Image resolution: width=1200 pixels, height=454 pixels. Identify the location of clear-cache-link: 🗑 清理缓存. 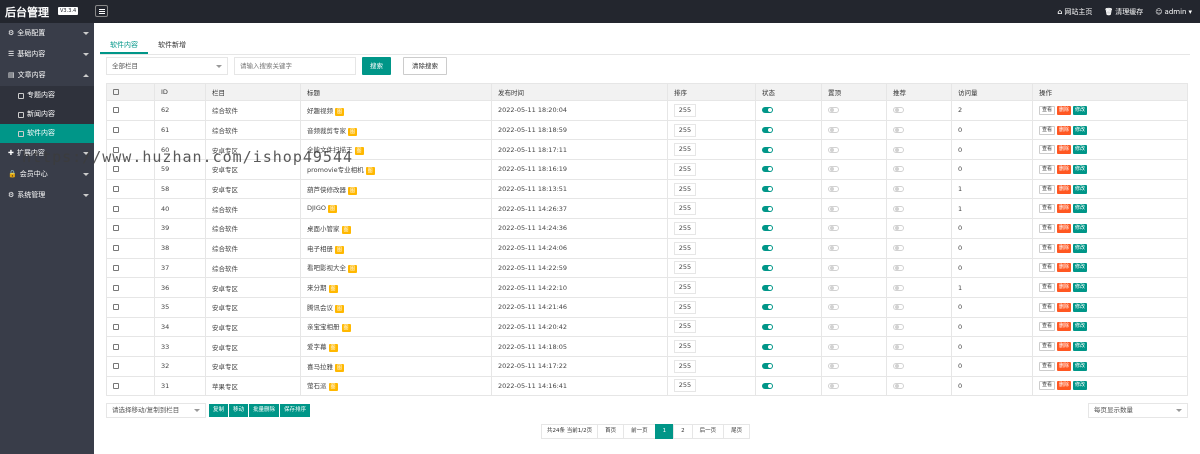
(1123, 12).